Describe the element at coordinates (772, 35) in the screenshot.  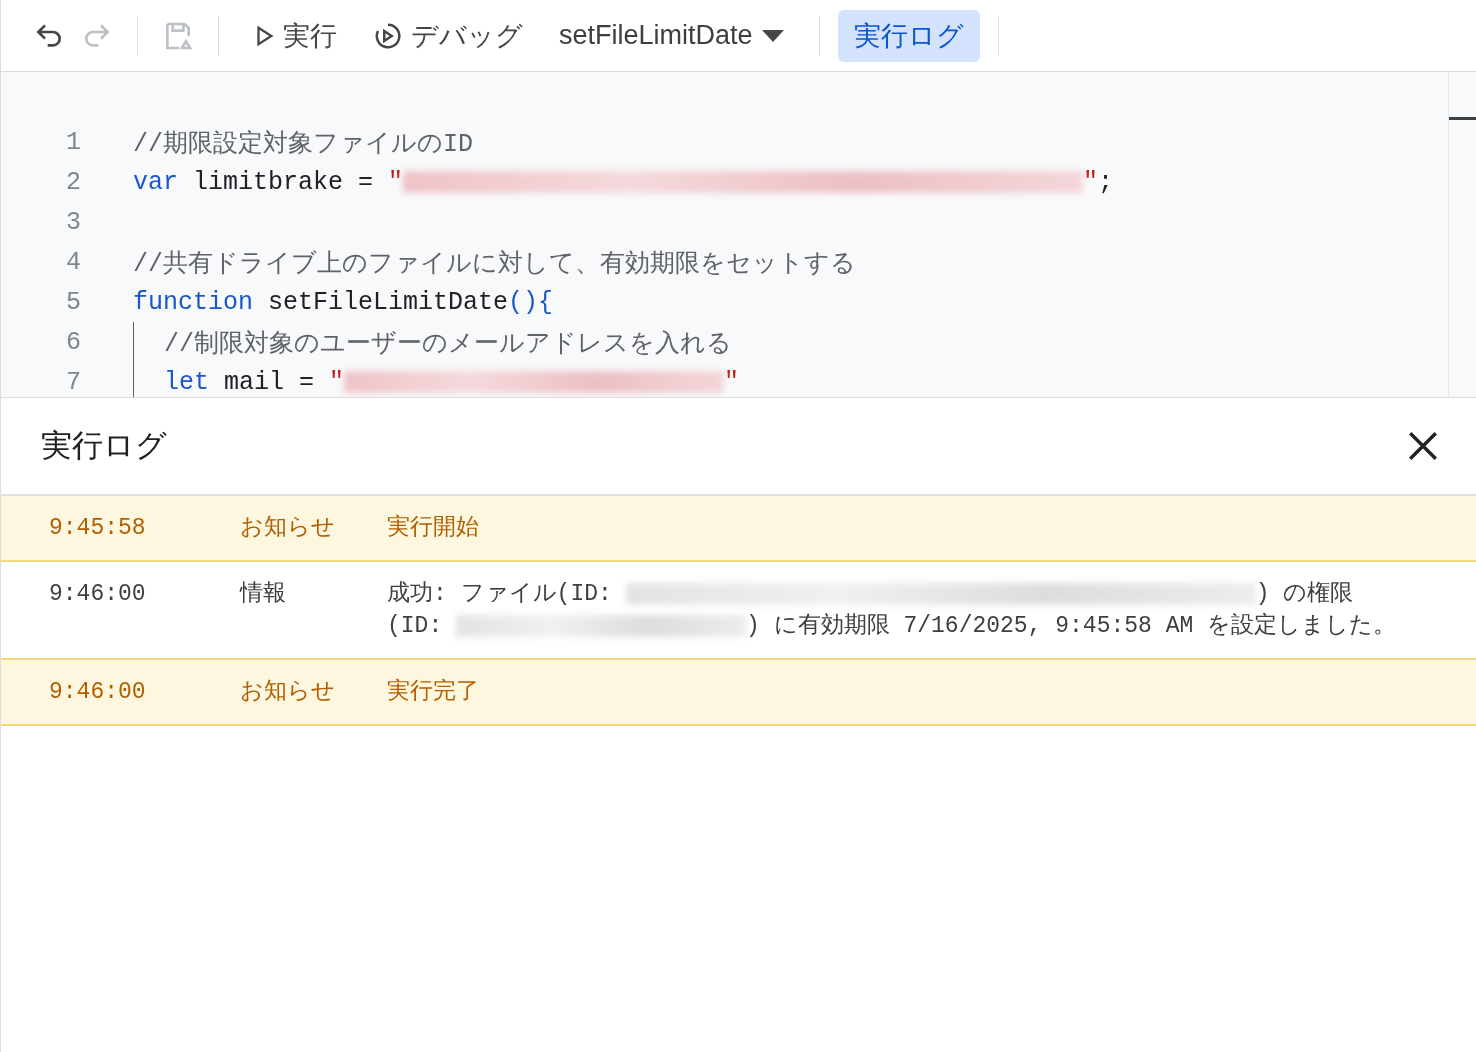
I see `caret-icon` at that location.